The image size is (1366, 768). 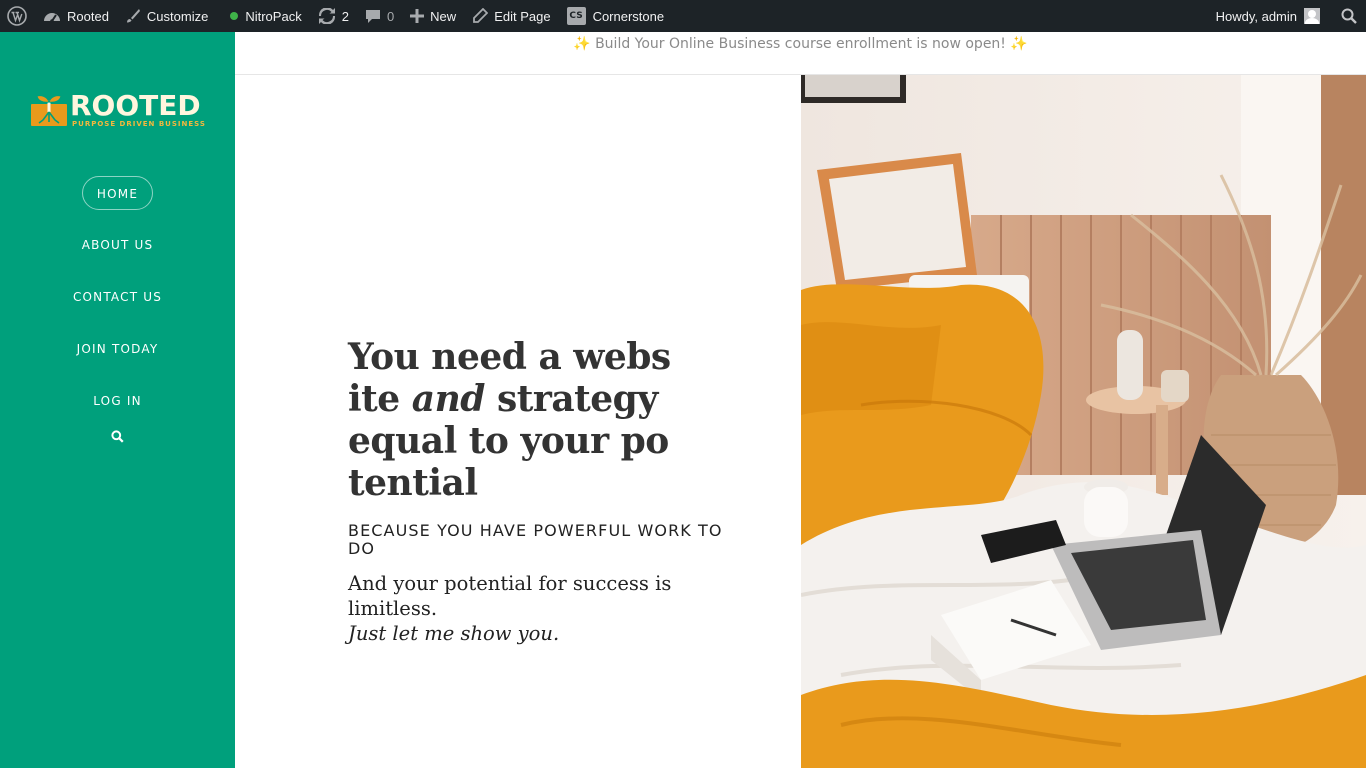 I want to click on nav-item-join-today: JOIN TODAY, so click(x=117, y=358).